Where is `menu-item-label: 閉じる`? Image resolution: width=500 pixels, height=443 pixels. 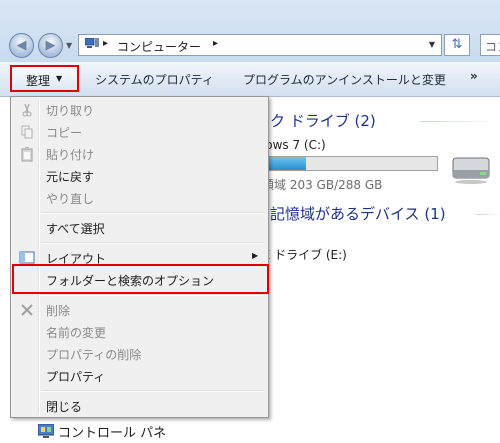 menu-item-label: 閉じる is located at coordinates (64, 407).